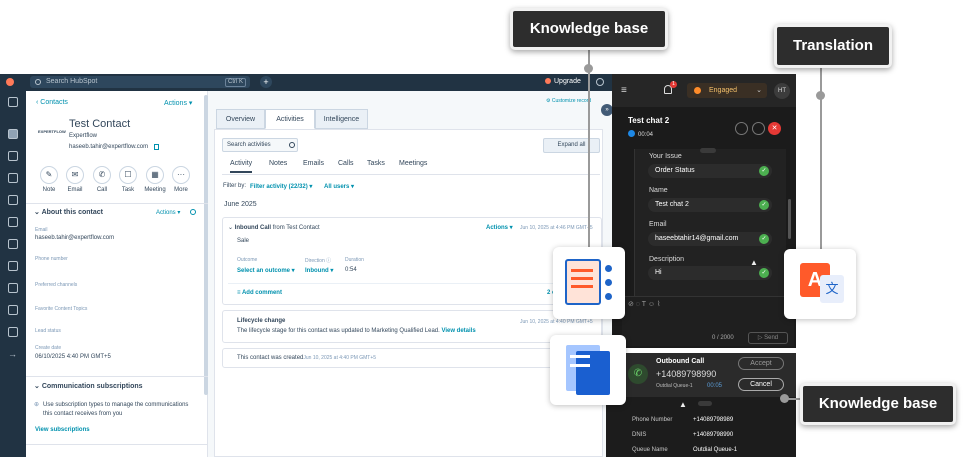 The height and width of the screenshot is (457, 968). I want to click on subtab-emails: Emails, so click(313, 163).